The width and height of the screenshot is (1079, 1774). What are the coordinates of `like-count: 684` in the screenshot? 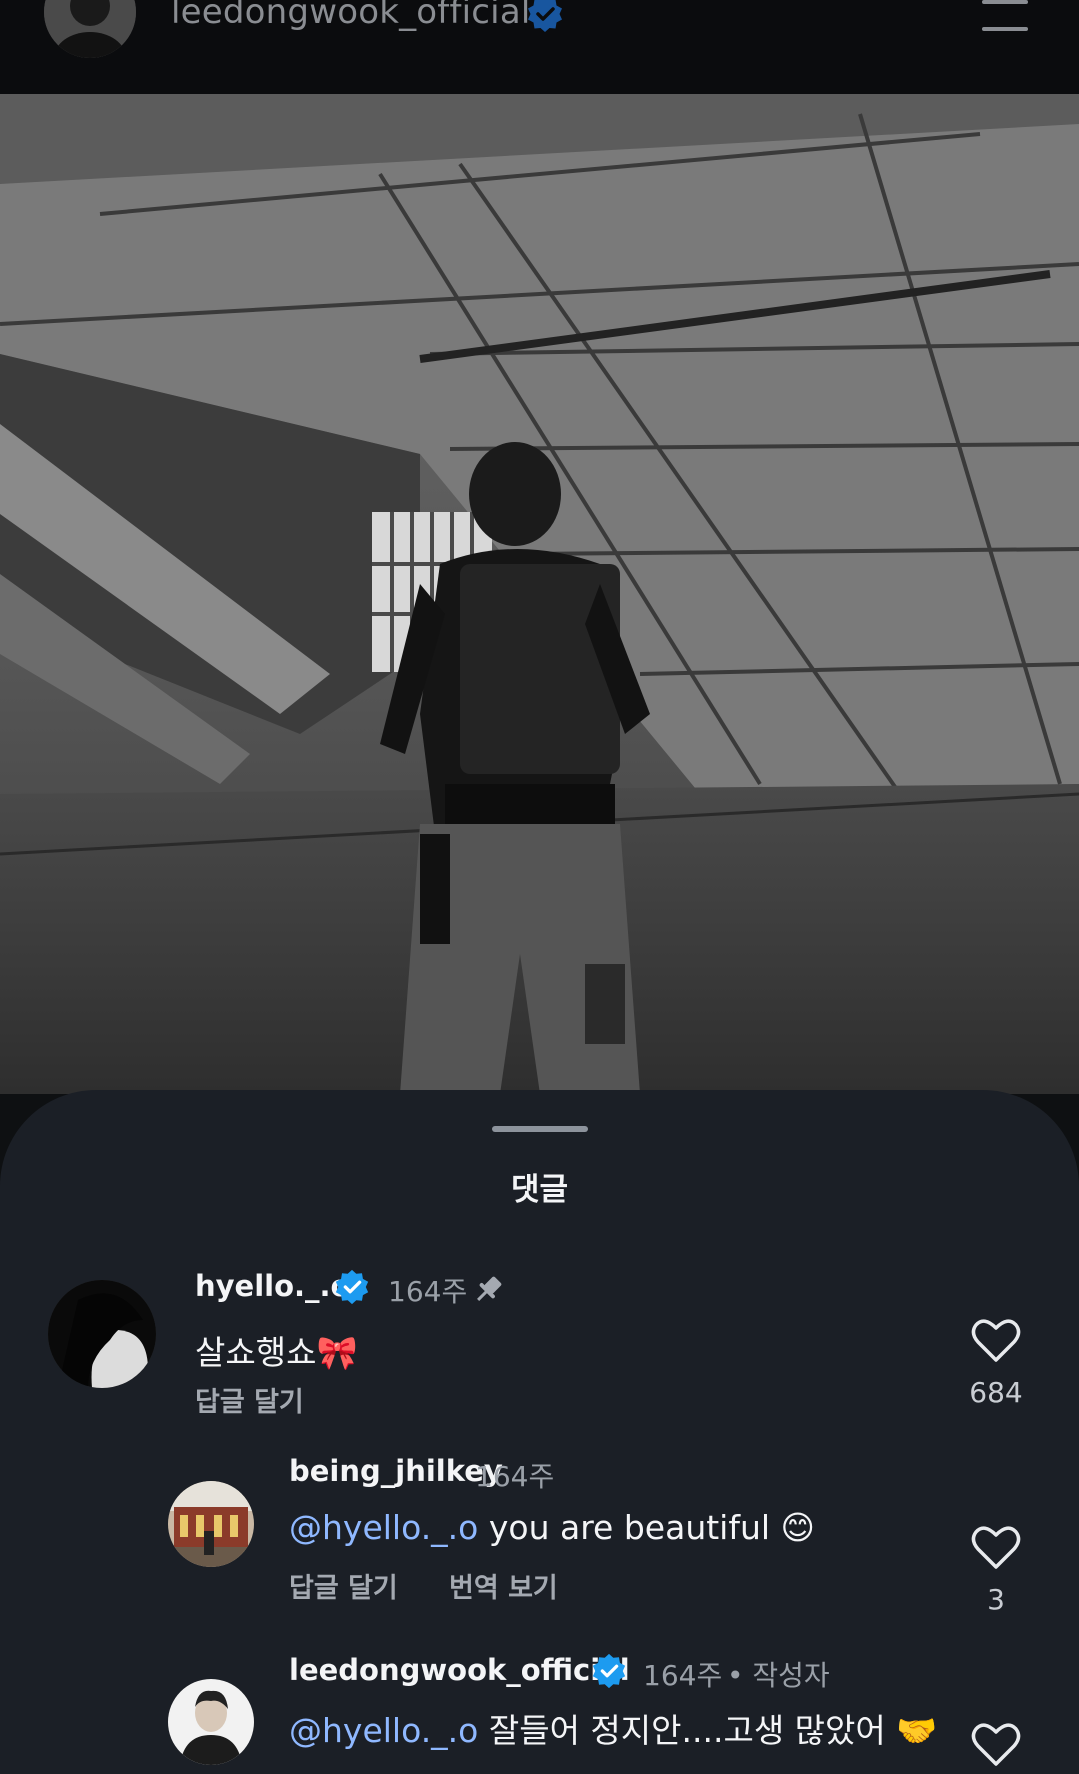 It's located at (996, 1392).